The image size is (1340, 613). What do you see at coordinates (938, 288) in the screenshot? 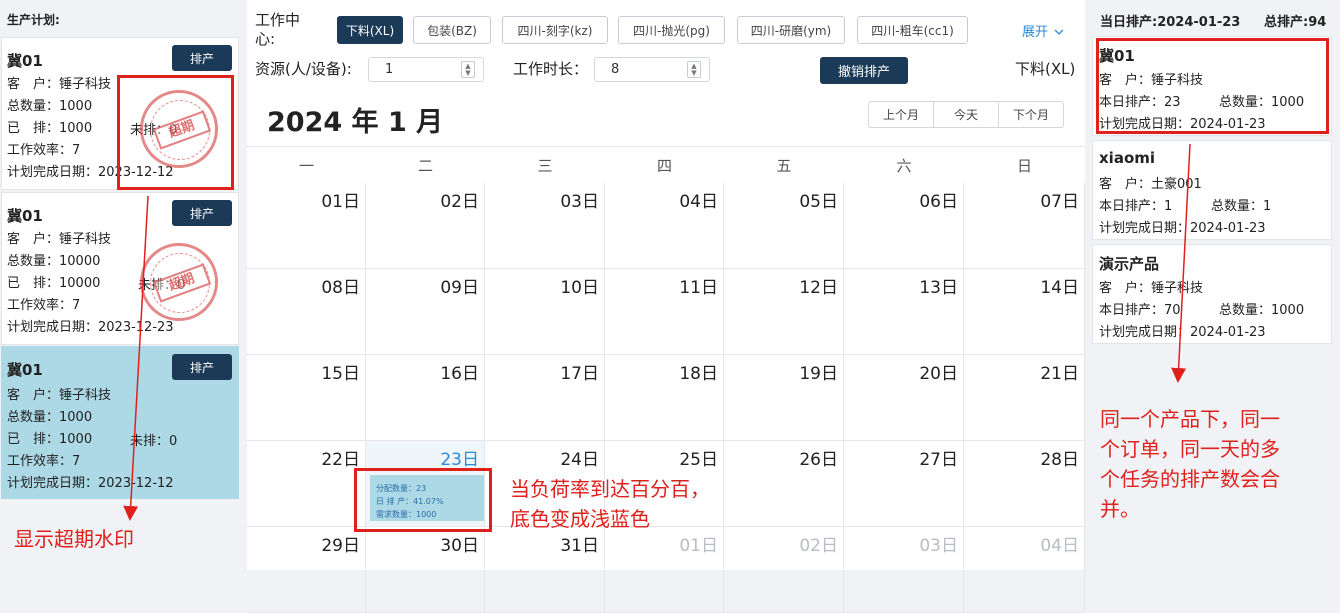
I see `calendar-day-number: 13日` at bounding box center [938, 288].